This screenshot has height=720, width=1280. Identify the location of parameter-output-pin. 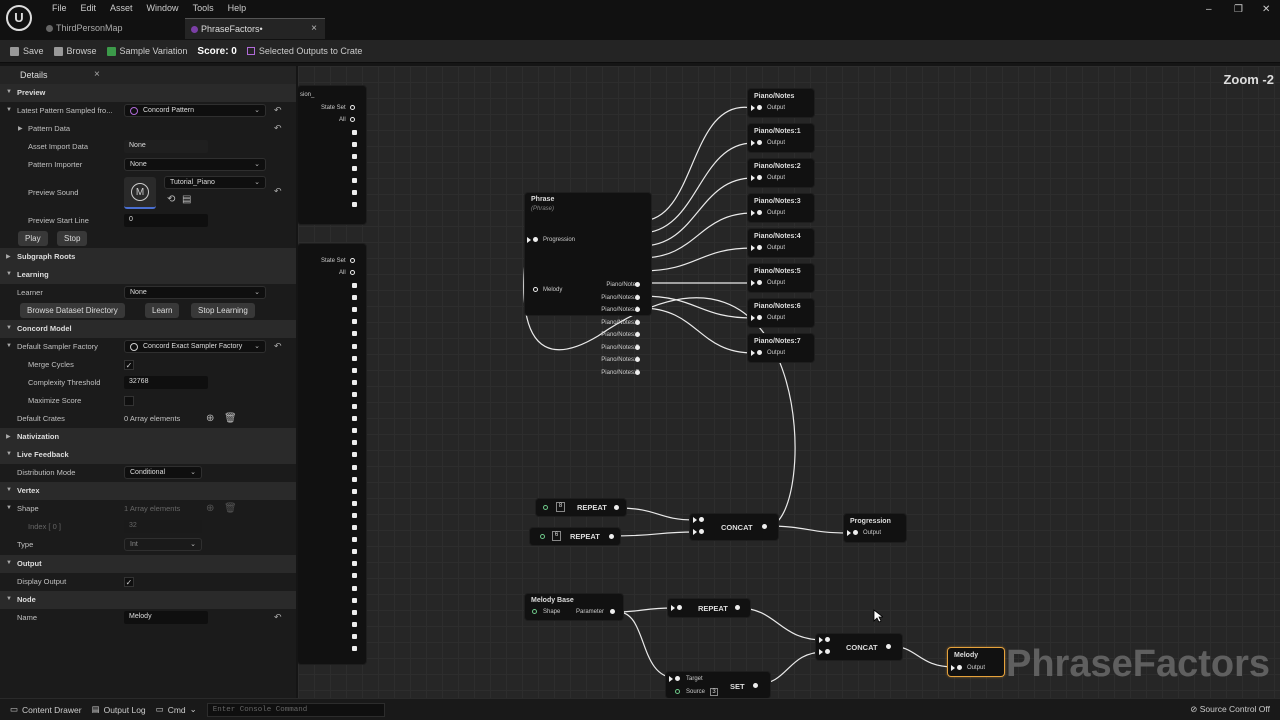
(612, 611).